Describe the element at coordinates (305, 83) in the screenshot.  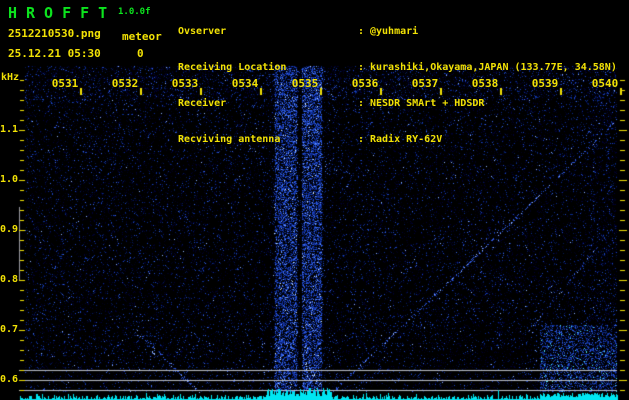
I see `time-tick-label: 0535` at that location.